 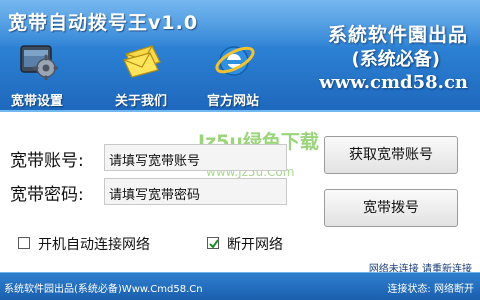 What do you see at coordinates (255, 245) in the screenshot?
I see `disconnect-label: 断开网络` at bounding box center [255, 245].